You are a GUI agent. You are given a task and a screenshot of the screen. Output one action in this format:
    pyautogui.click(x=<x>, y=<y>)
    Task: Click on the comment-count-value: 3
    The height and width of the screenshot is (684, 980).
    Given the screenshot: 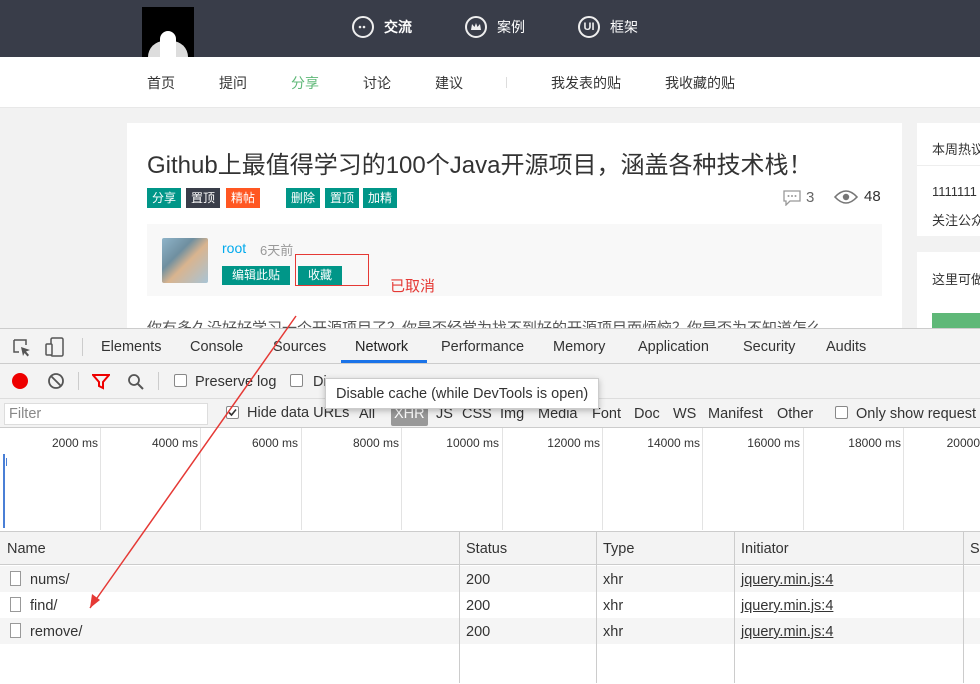 What is the action you would take?
    pyautogui.click(x=810, y=197)
    